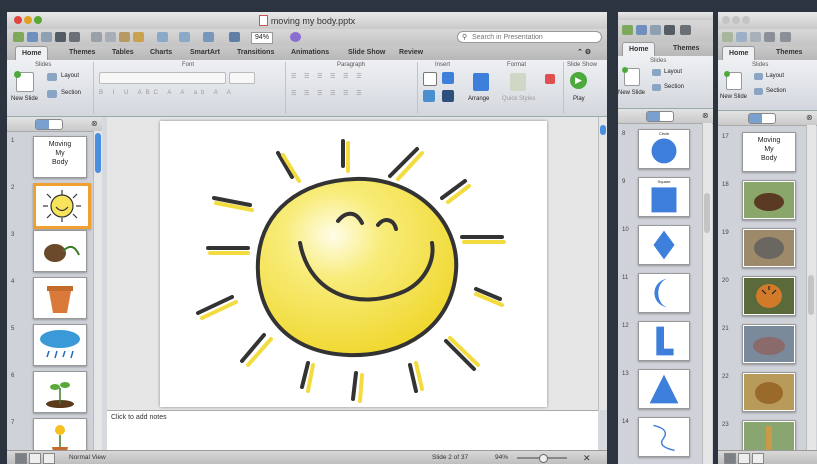  Describe the element at coordinates (518, 99) in the screenshot. I see `quick-styles-button: Quick Styles` at that location.